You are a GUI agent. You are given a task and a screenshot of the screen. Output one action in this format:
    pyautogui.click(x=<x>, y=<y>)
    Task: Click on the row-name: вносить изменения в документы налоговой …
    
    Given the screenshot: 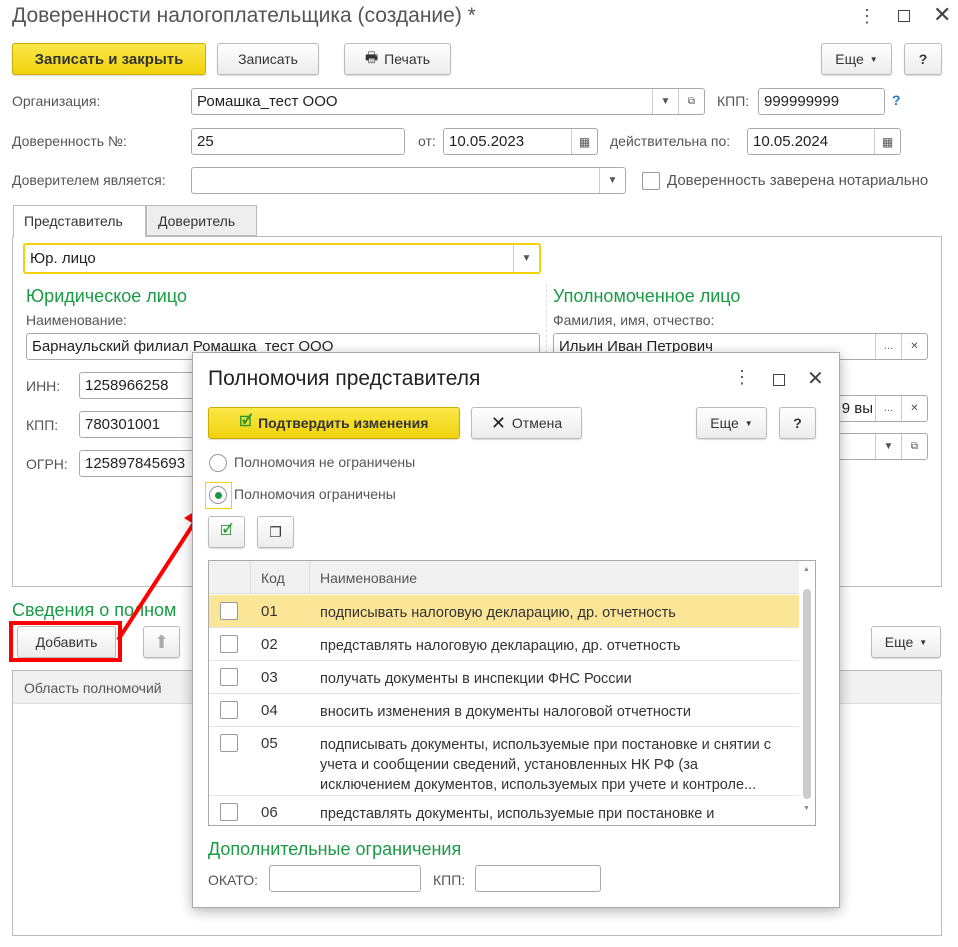 What is the action you would take?
    pyautogui.click(x=505, y=712)
    